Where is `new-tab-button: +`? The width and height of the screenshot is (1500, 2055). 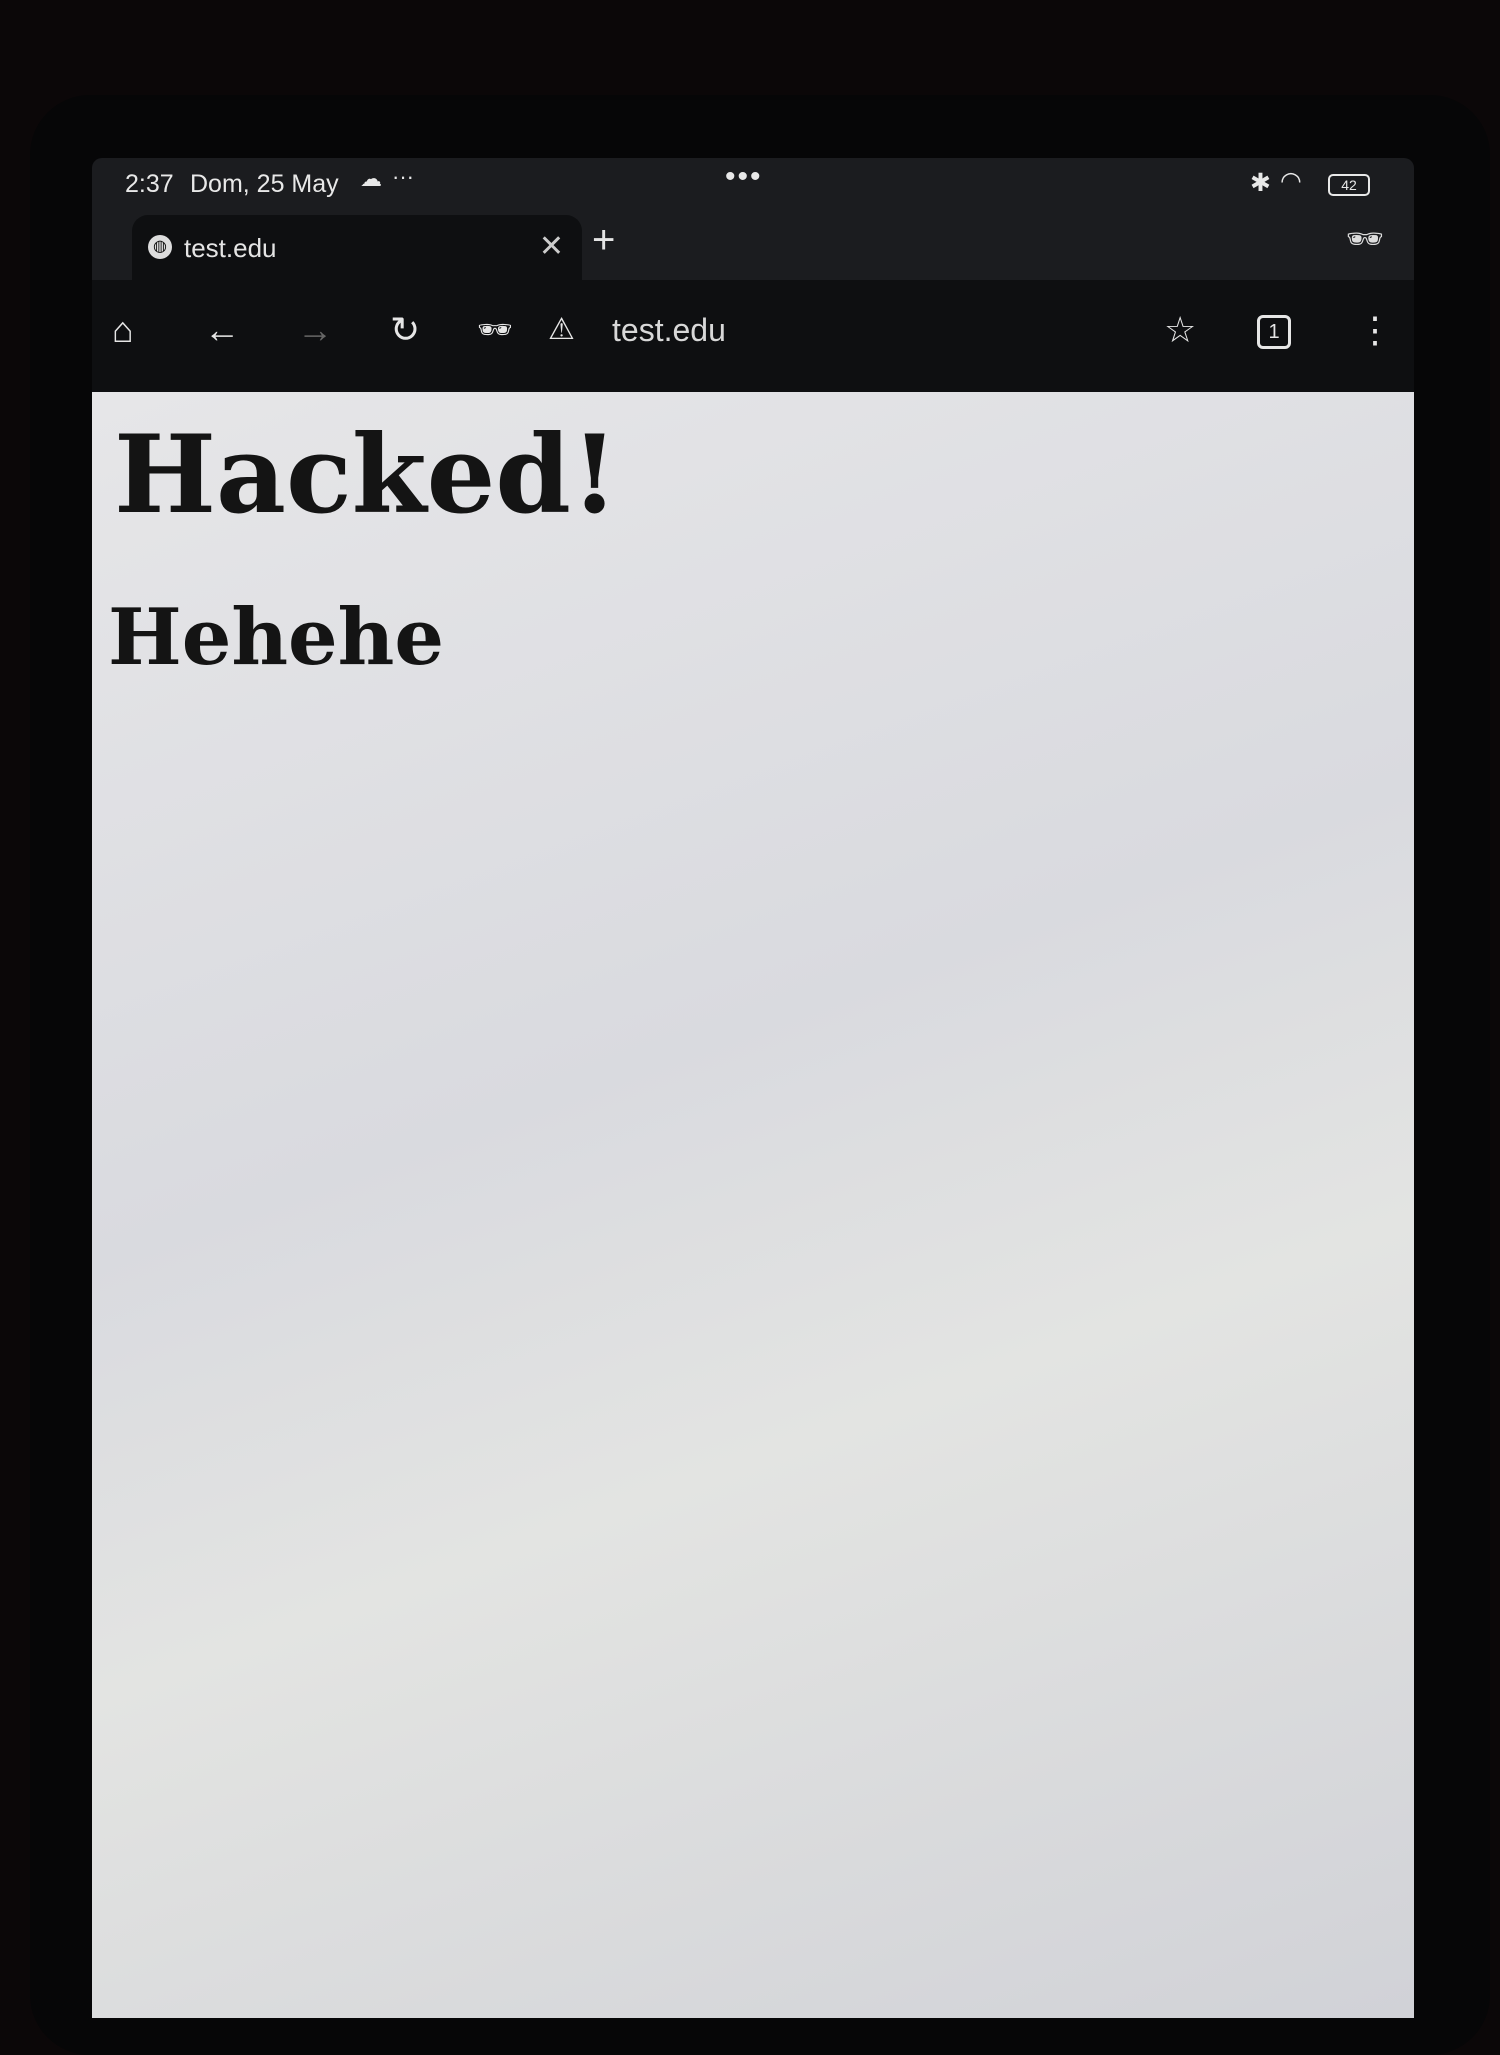
new-tab-button: + is located at coordinates (603, 240).